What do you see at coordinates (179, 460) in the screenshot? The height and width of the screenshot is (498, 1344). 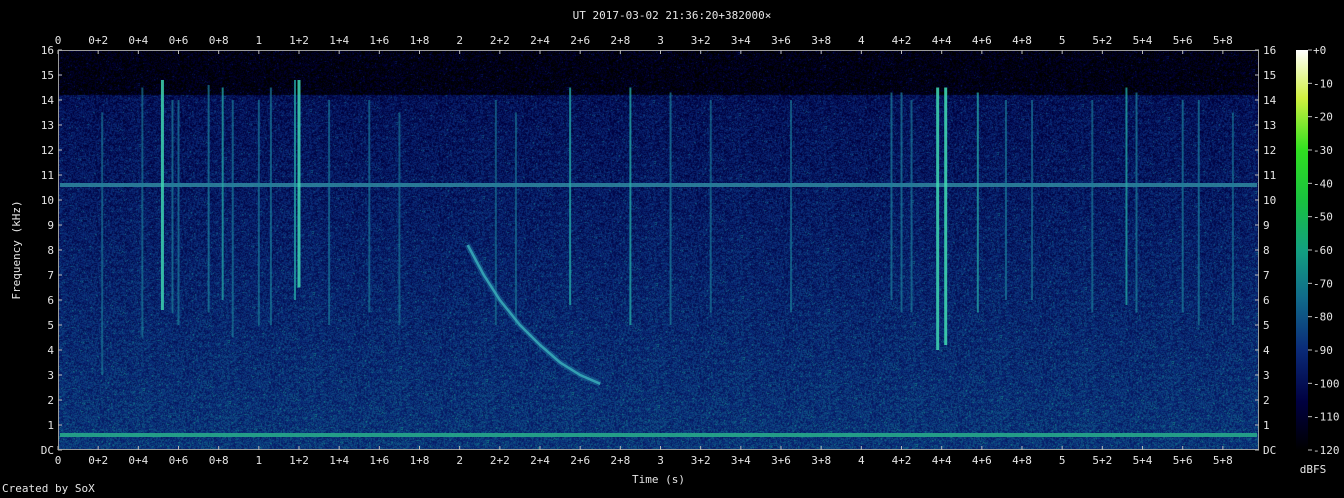 I see `x-tick-bottom-label: 0+6` at bounding box center [179, 460].